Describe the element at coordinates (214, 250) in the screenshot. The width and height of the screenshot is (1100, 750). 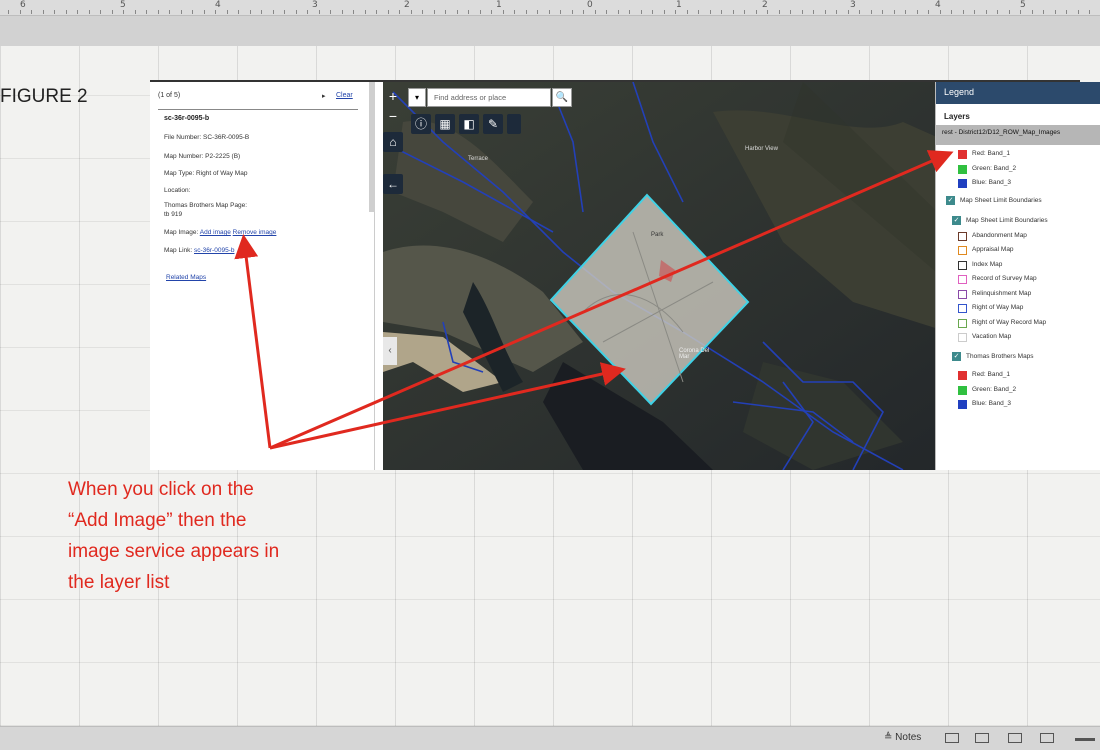
I see `map-link: sc-36r-0095-b` at that location.